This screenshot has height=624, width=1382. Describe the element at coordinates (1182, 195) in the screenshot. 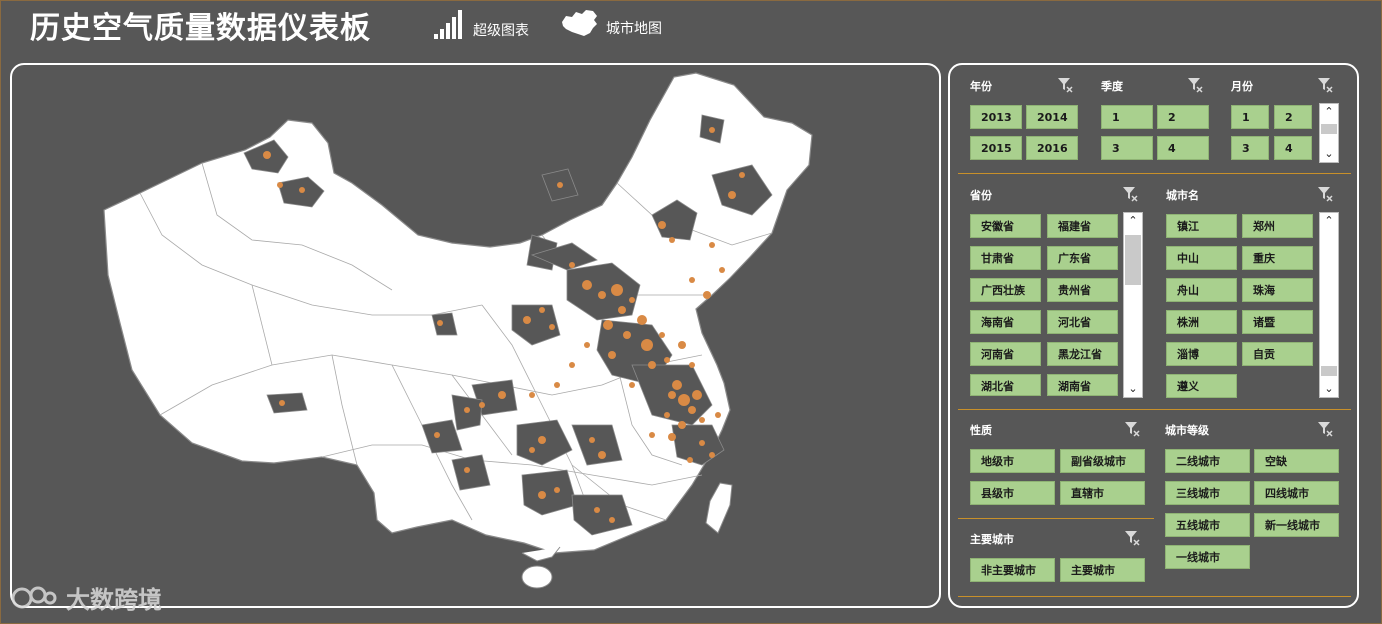

I see `slicer-title-city: 城市名` at that location.